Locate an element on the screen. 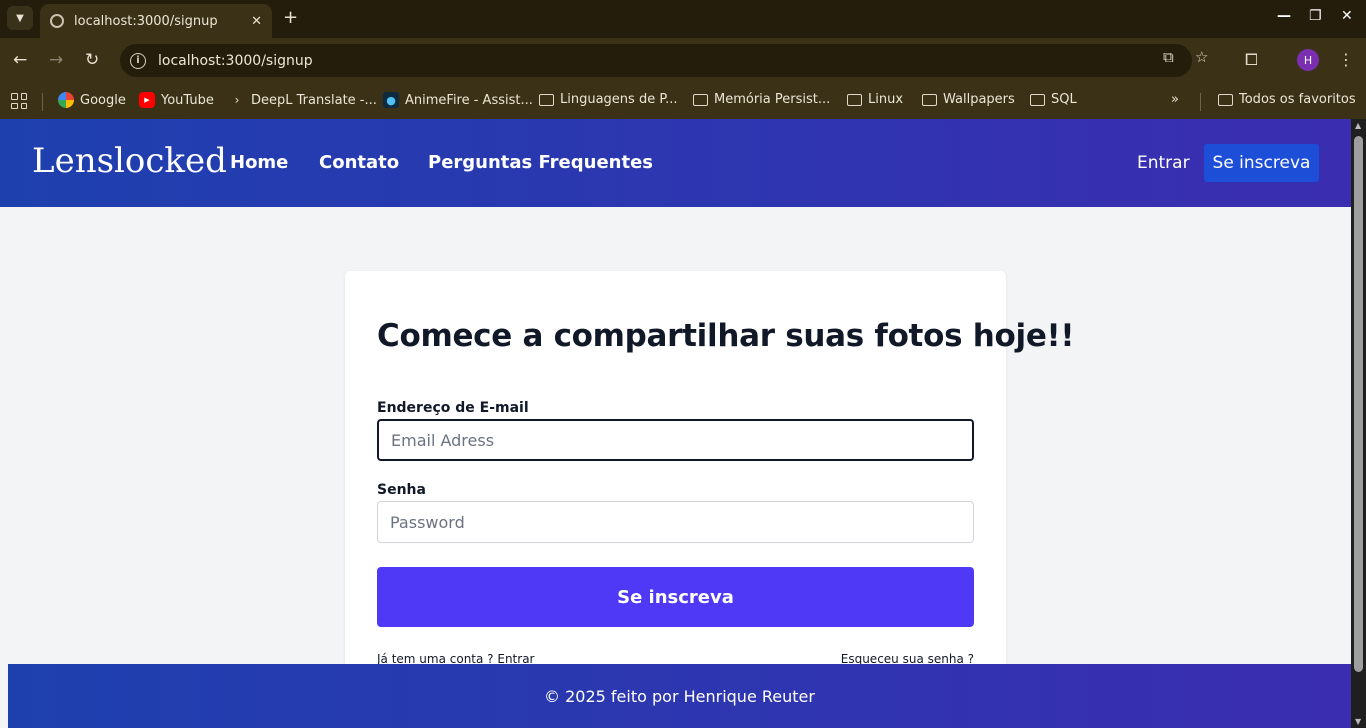  email-field: Email Adress is located at coordinates (675, 440).